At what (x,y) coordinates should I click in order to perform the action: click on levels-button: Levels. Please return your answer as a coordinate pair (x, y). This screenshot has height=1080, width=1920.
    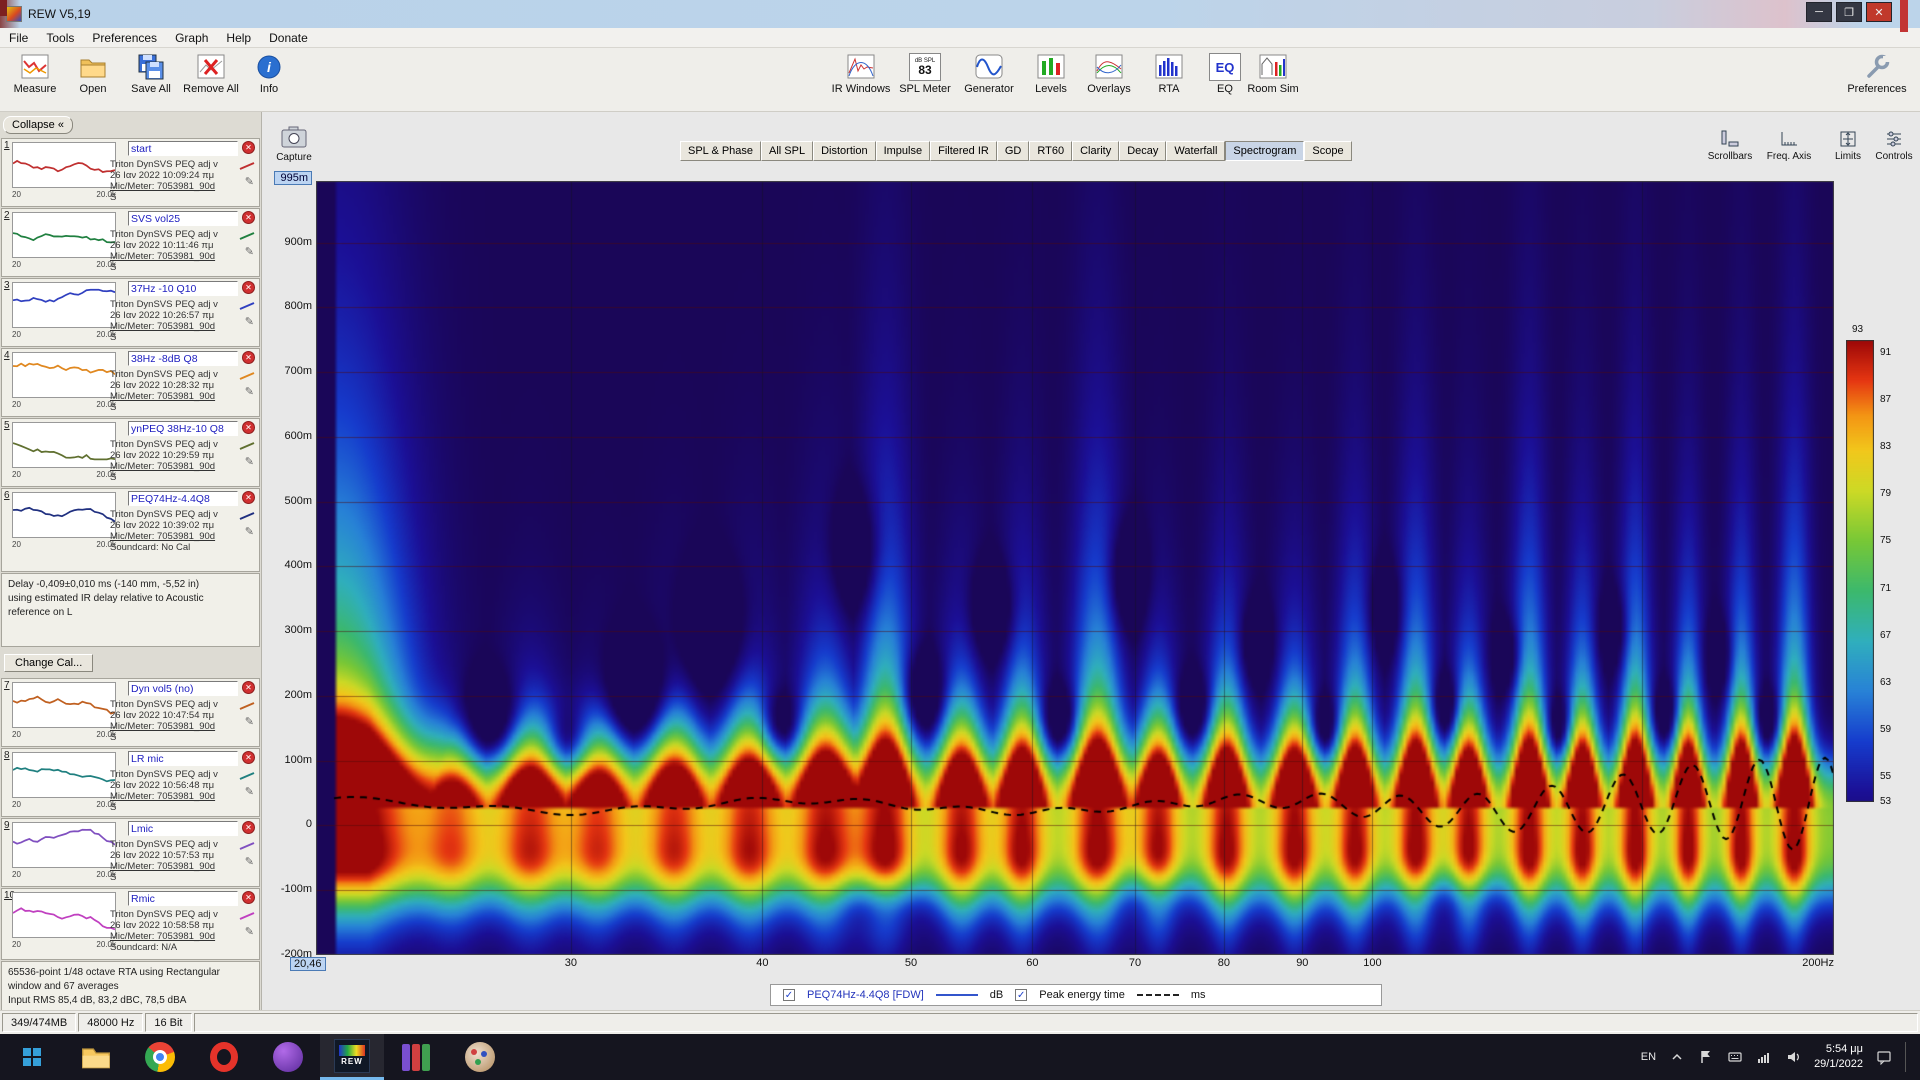
    Looking at the image, I should click on (1051, 74).